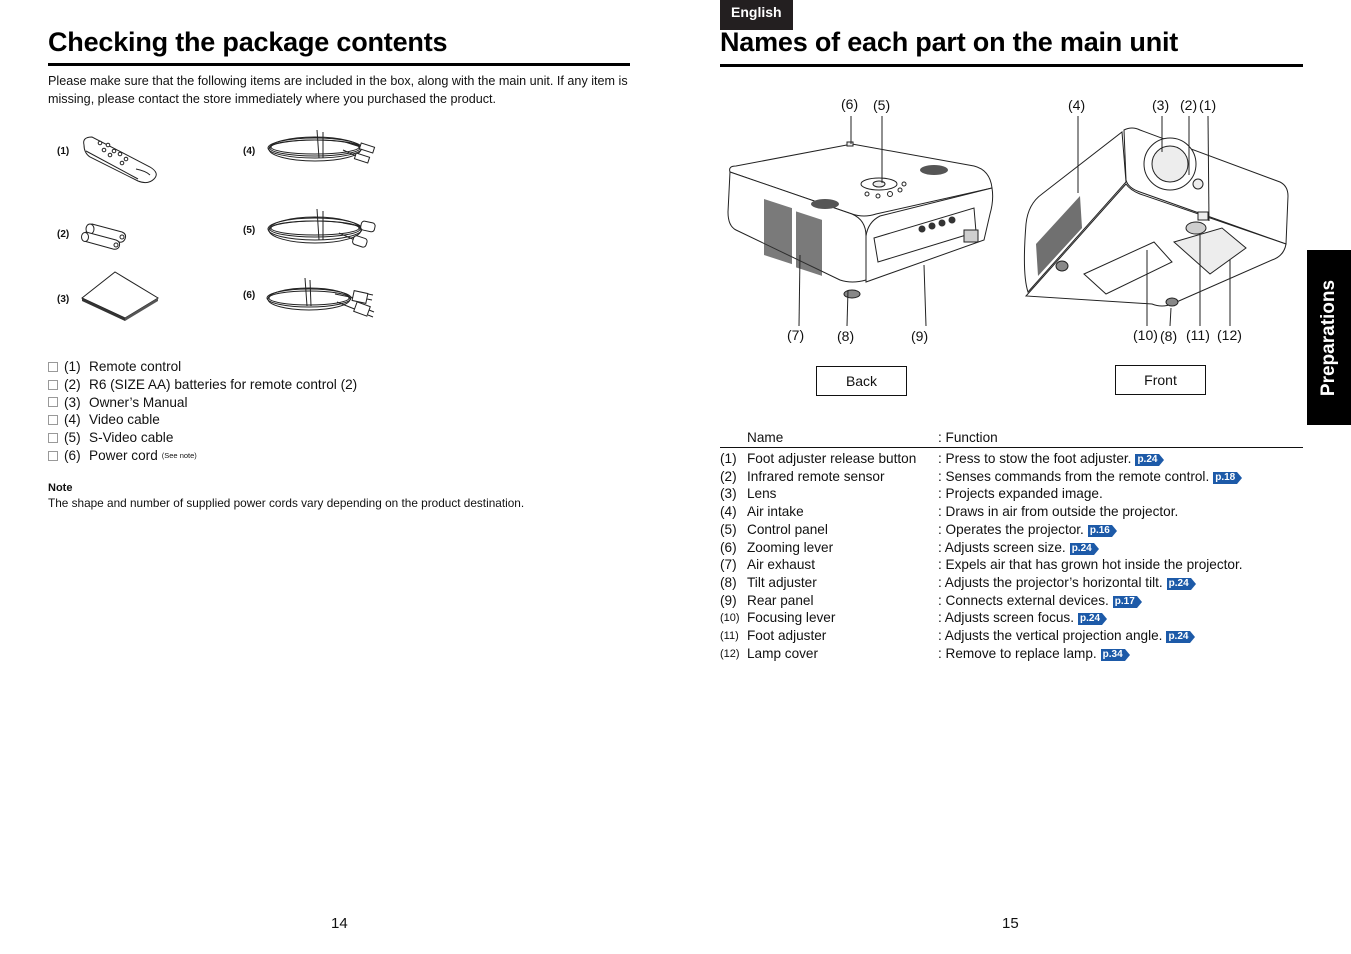  What do you see at coordinates (1127, 601) in the screenshot?
I see `page-reference-link: p.17` at bounding box center [1127, 601].